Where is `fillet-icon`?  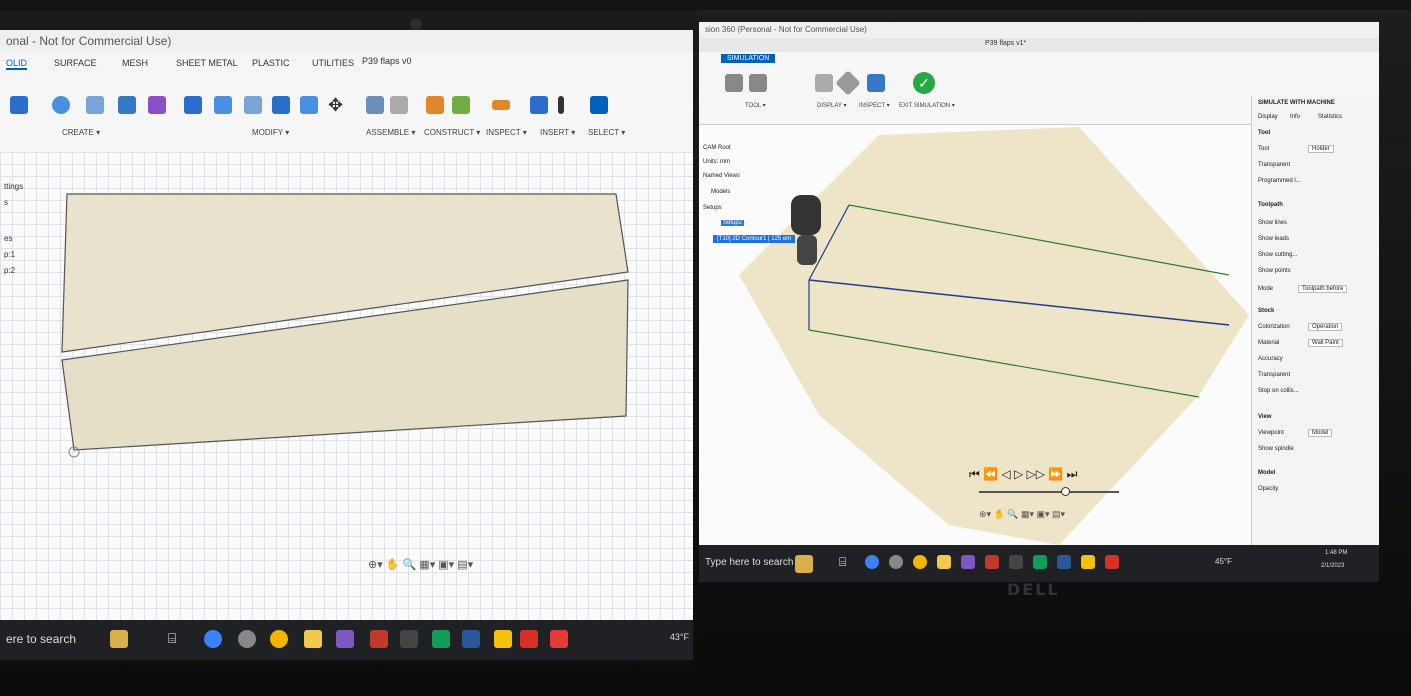
fillet-icon is located at coordinates (223, 105).